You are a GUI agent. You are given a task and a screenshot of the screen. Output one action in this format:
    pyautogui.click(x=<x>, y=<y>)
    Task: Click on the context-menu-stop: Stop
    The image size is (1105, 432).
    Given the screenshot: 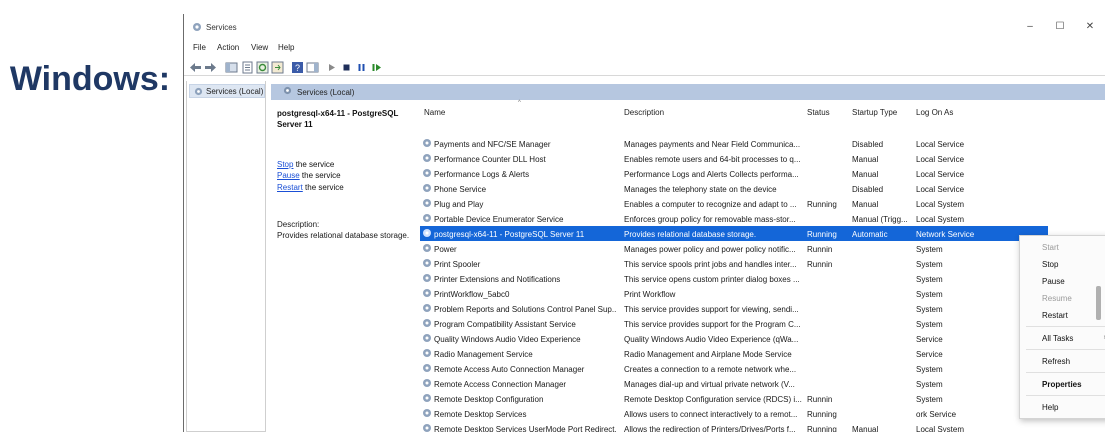 What is the action you would take?
    pyautogui.click(x=1050, y=264)
    